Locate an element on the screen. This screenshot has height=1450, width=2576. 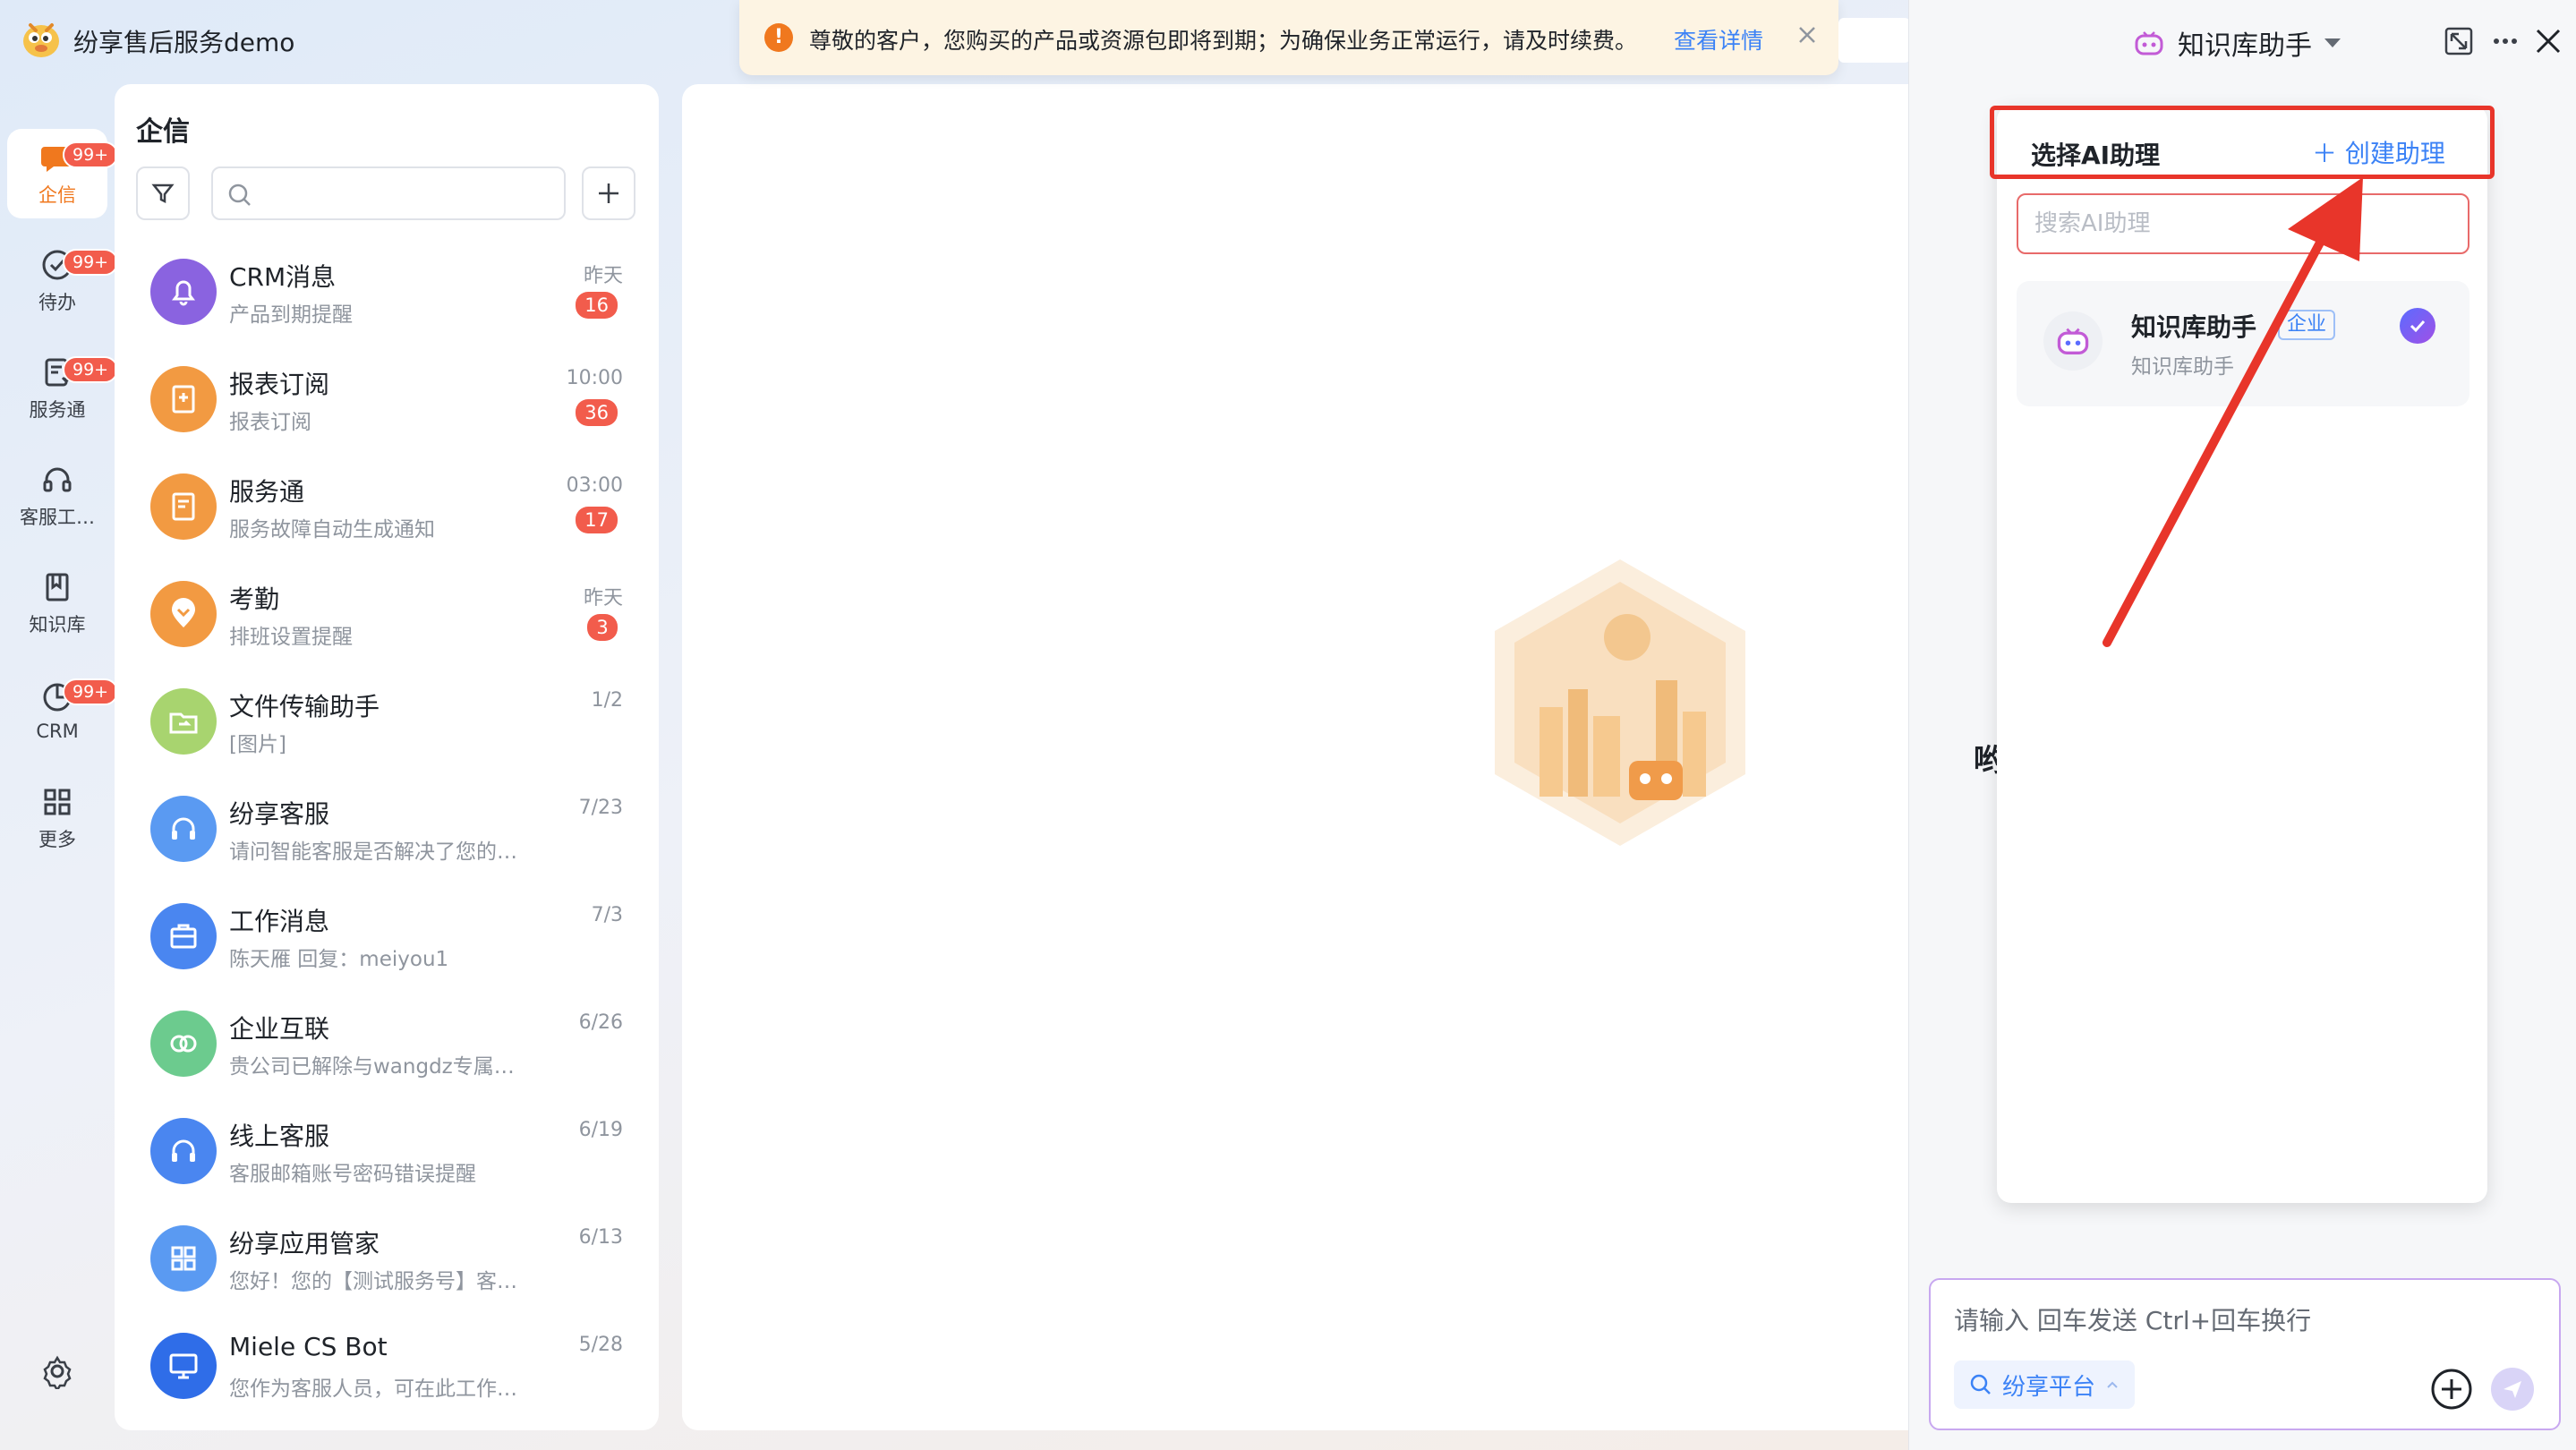
conversation-time: 7/3 is located at coordinates (607, 915).